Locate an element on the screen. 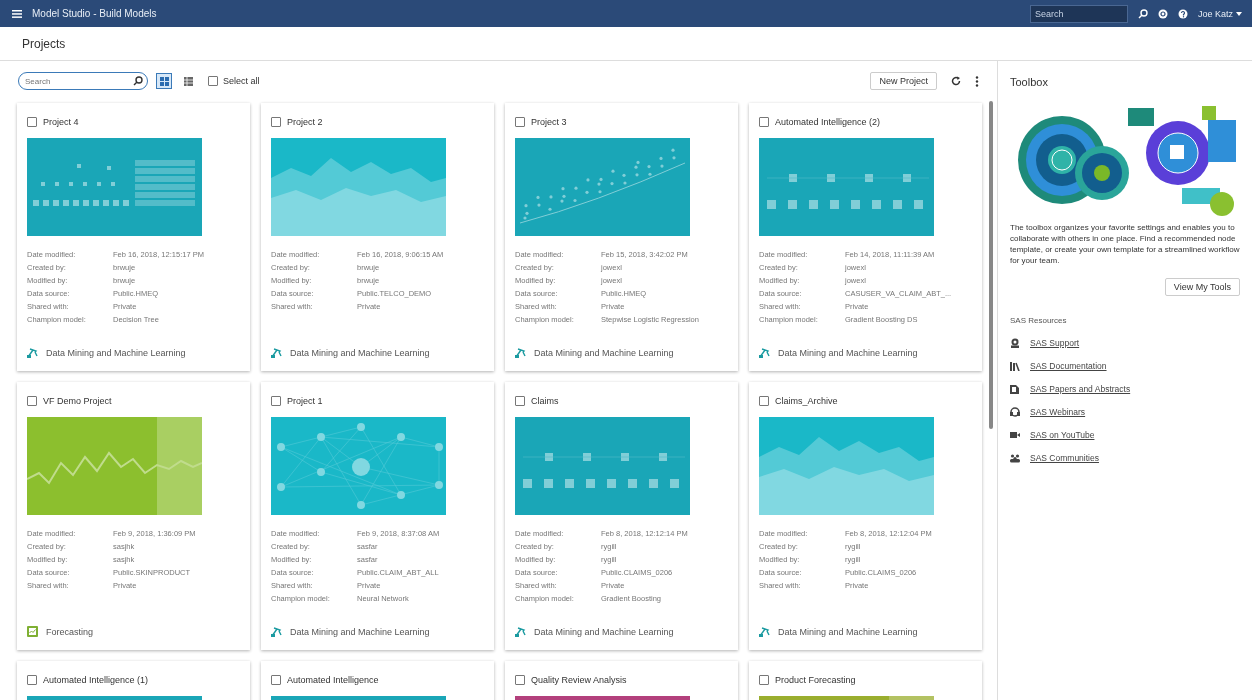 This screenshot has width=1252, height=700. table-icon is located at coordinates (188, 81).